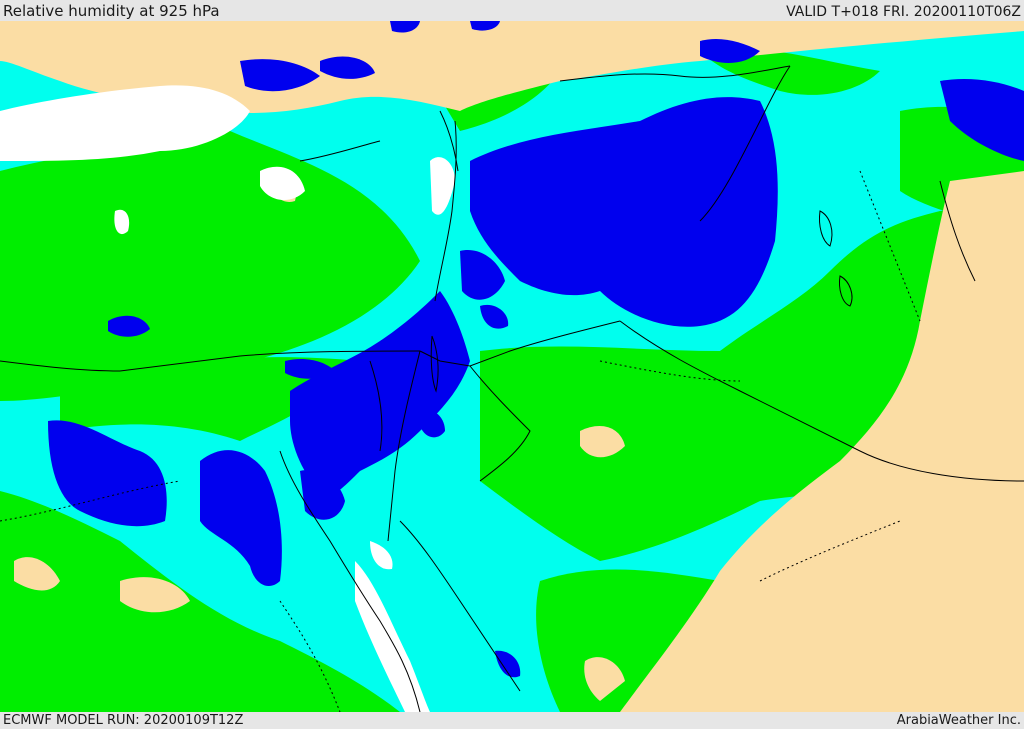 Image resolution: width=1024 pixels, height=729 pixels. I want to click on map-title: Relative humidity at 925 hPa, so click(111, 11).